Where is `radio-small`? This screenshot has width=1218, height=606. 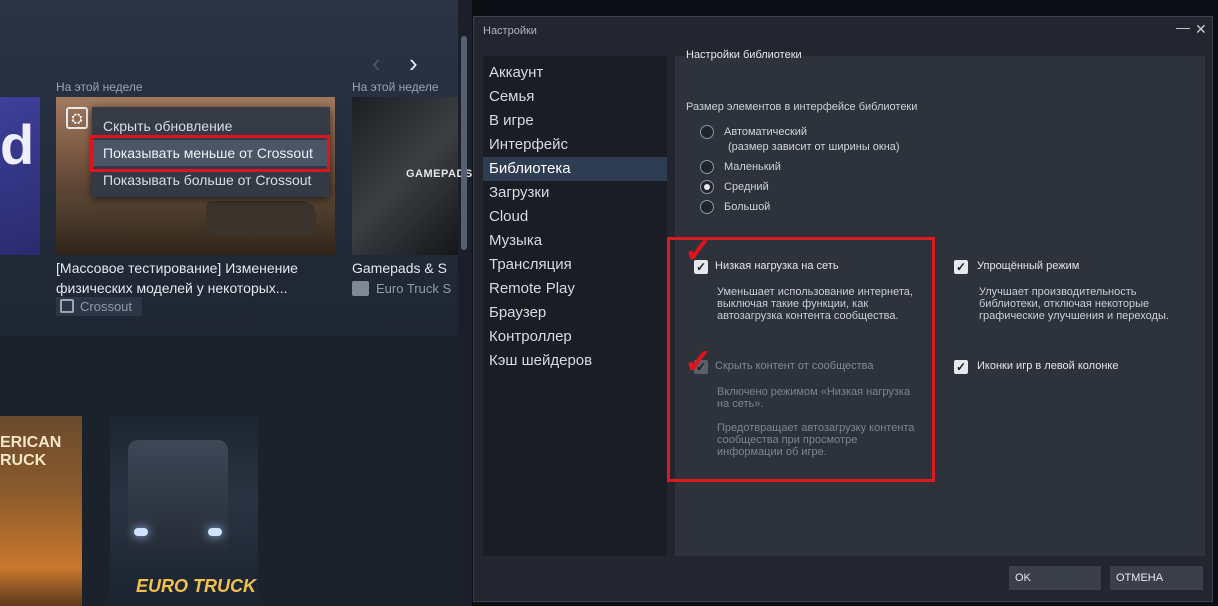 radio-small is located at coordinates (707, 167).